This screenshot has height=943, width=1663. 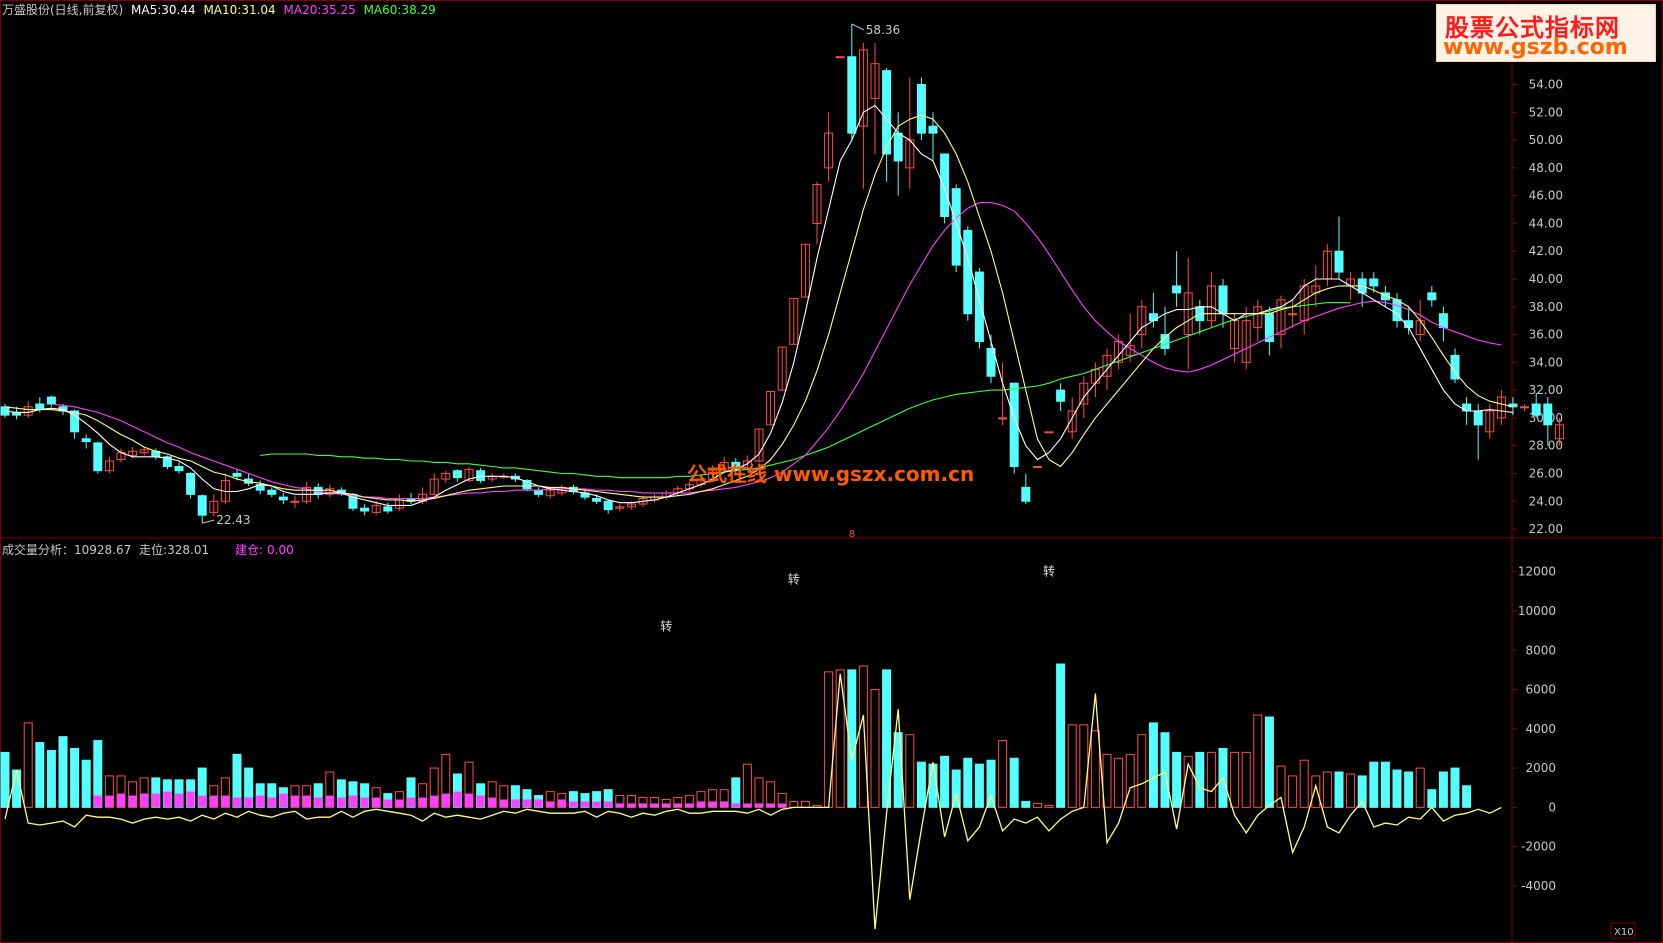 I want to click on volume-tick-label: 10000, so click(x=1537, y=611).